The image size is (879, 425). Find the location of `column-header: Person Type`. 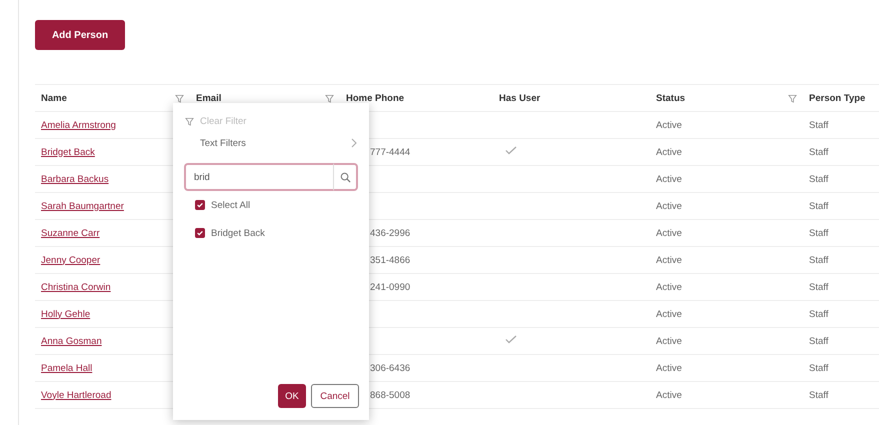

column-header: Person Type is located at coordinates (837, 98).